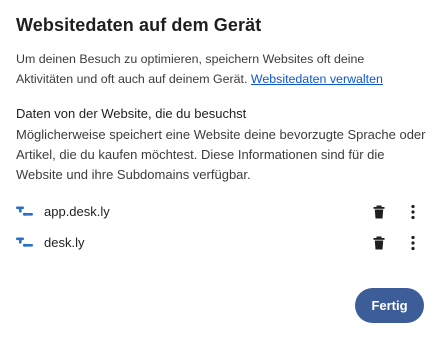 The height and width of the screenshot is (341, 440). I want to click on section-heading: Daten von der Website, die du besuchst, so click(131, 113).